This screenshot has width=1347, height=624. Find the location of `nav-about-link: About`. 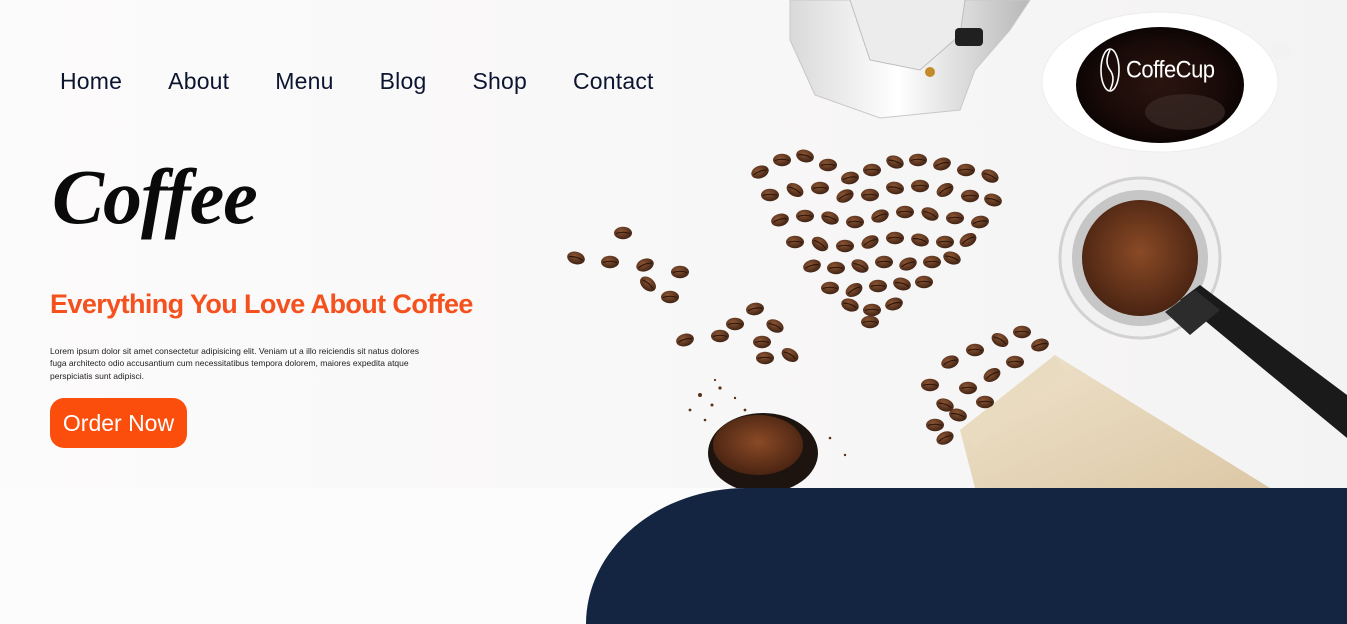

nav-about-link: About is located at coordinates (198, 81).